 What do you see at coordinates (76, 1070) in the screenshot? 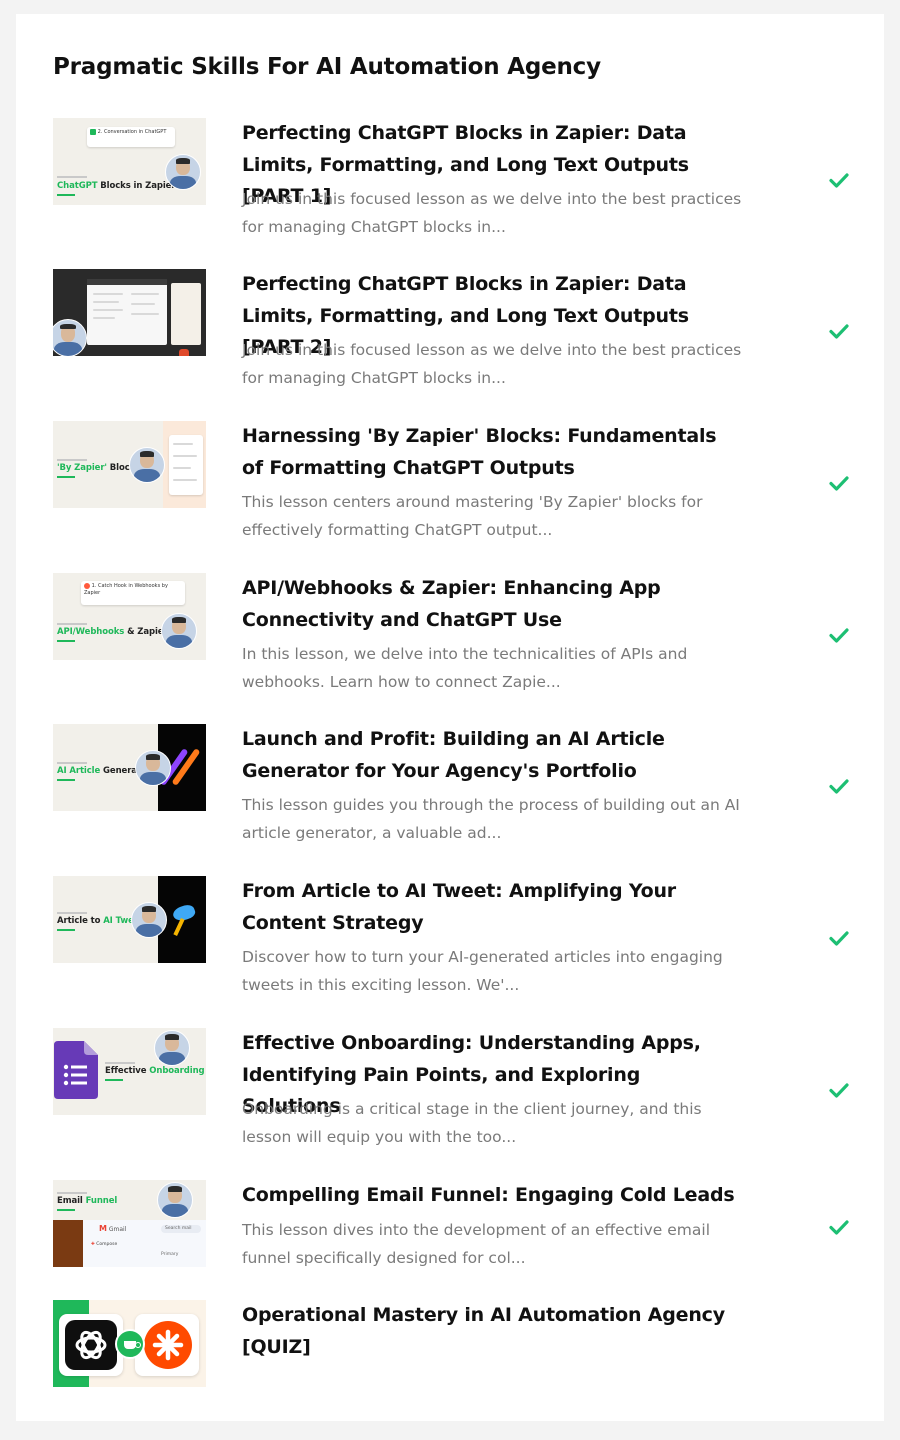
I see `google-forms-icon` at bounding box center [76, 1070].